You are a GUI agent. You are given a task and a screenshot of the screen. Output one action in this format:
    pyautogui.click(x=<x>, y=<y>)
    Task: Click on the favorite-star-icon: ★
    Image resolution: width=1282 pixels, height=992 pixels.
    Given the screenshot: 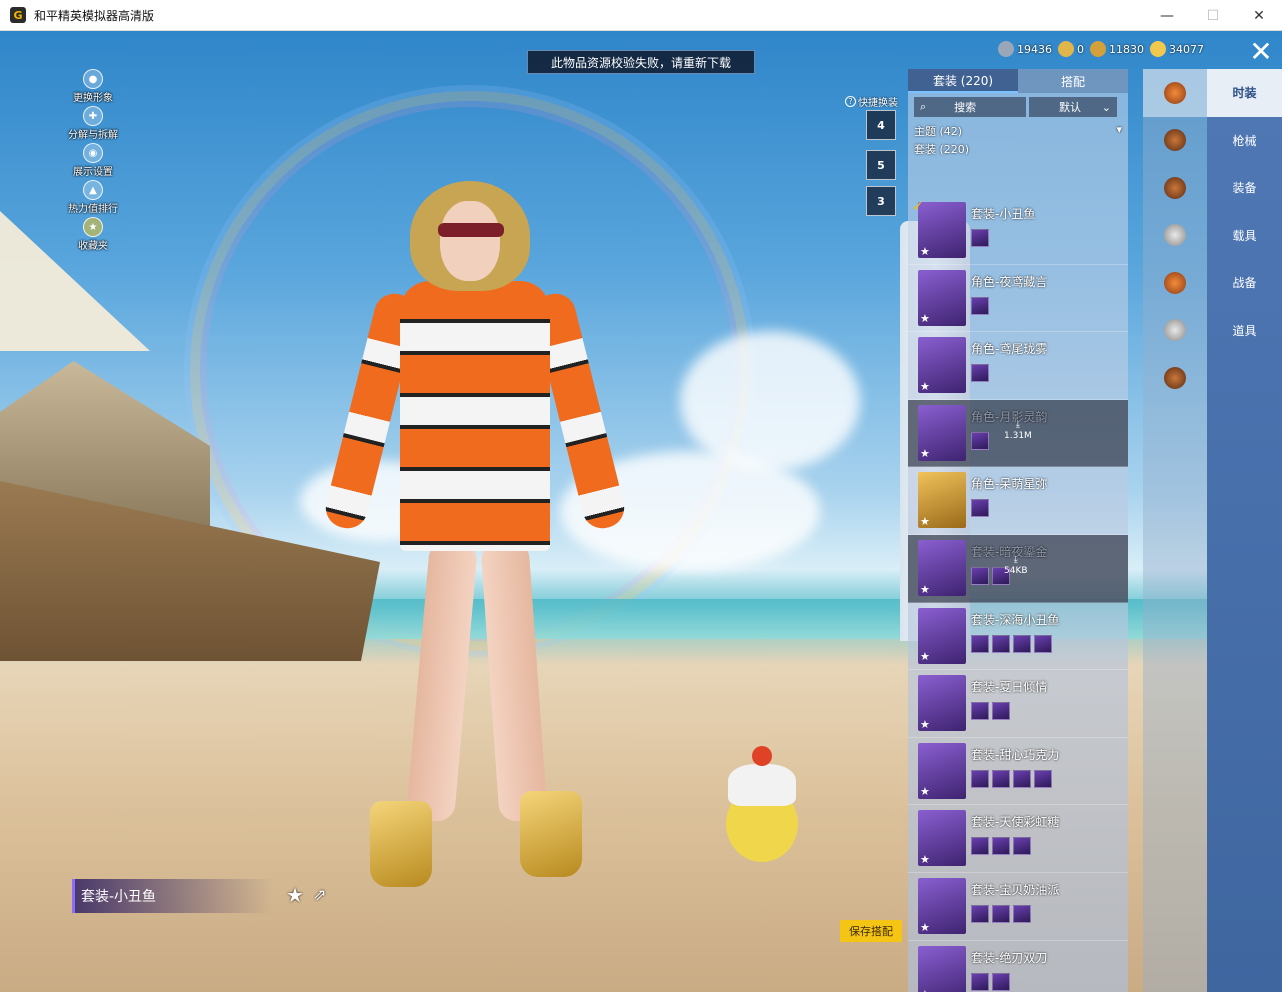 What is the action you would take?
    pyautogui.click(x=295, y=895)
    